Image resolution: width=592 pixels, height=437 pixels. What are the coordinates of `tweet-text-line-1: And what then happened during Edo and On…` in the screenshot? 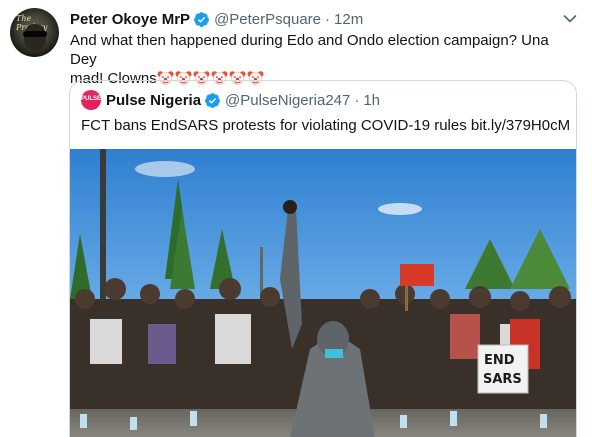 It's located at (309, 50).